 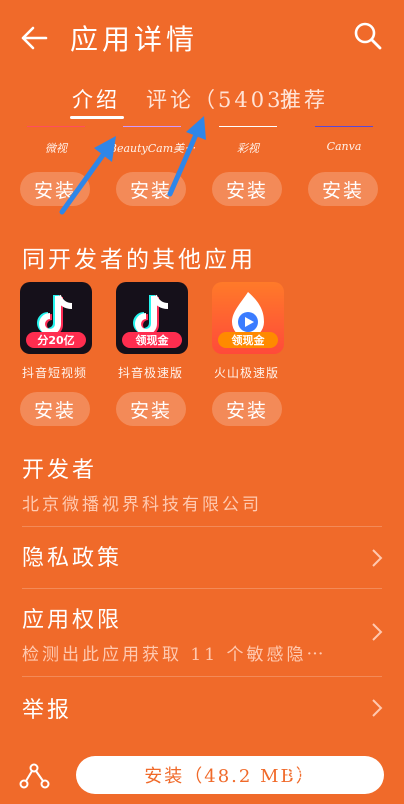 What do you see at coordinates (56, 340) in the screenshot?
I see `icon-badge: 分20亿` at bounding box center [56, 340].